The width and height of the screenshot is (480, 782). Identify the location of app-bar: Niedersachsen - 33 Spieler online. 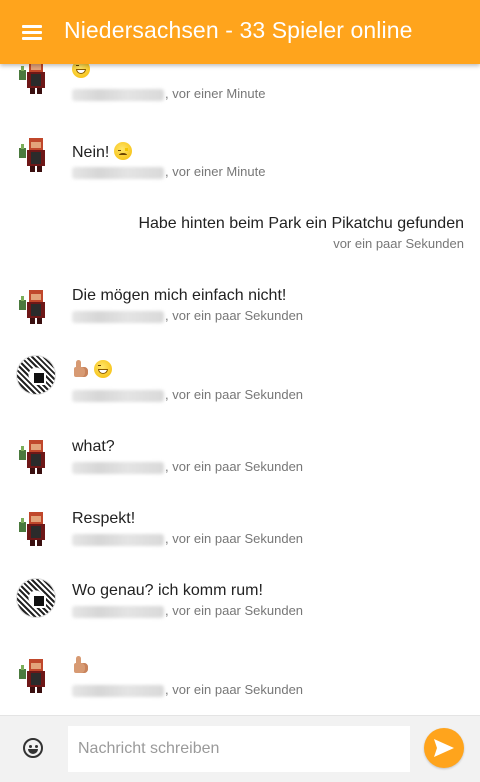
(240, 32).